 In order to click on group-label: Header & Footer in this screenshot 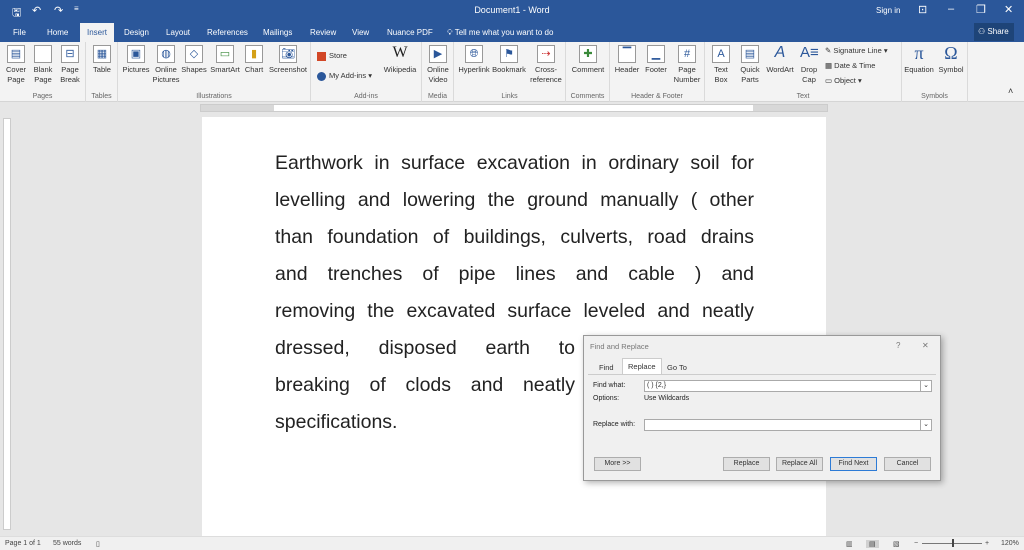, I will do `click(657, 96)`.